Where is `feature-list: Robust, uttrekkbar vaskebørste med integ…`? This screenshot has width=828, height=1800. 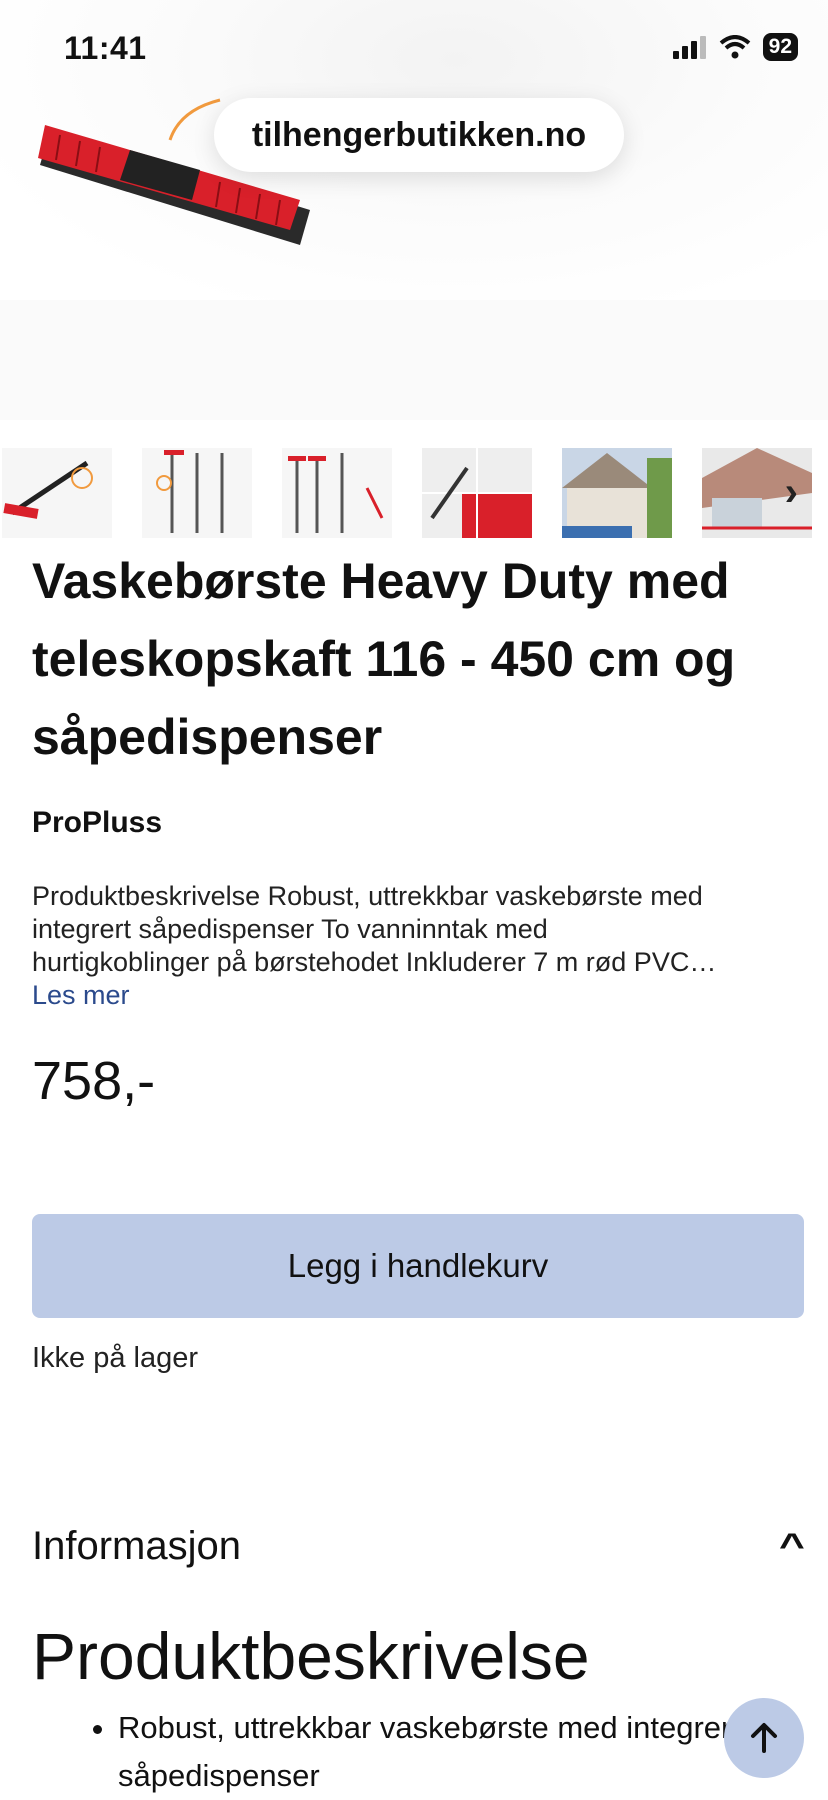 feature-list: Robust, uttrekkbar vaskebørste med integ… is located at coordinates (420, 1752).